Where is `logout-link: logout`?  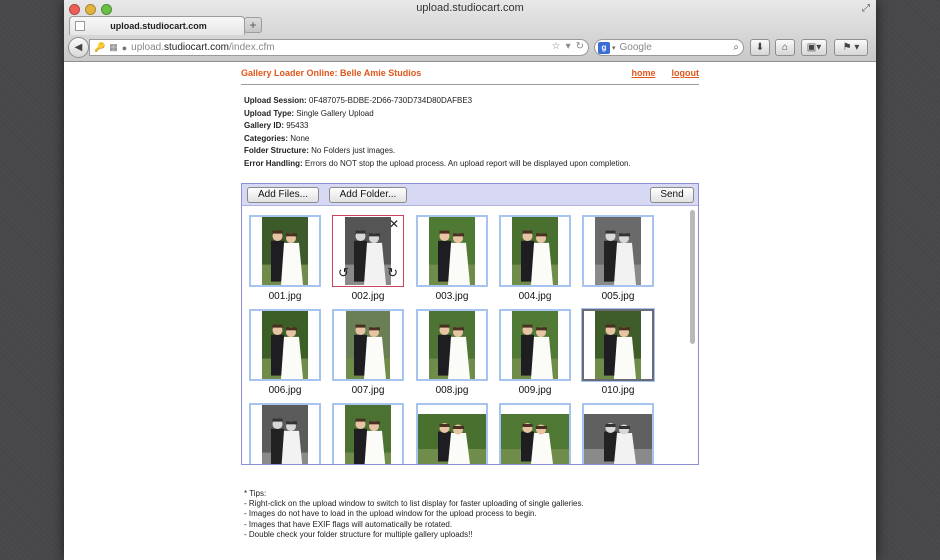
logout-link: logout is located at coordinates (686, 73).